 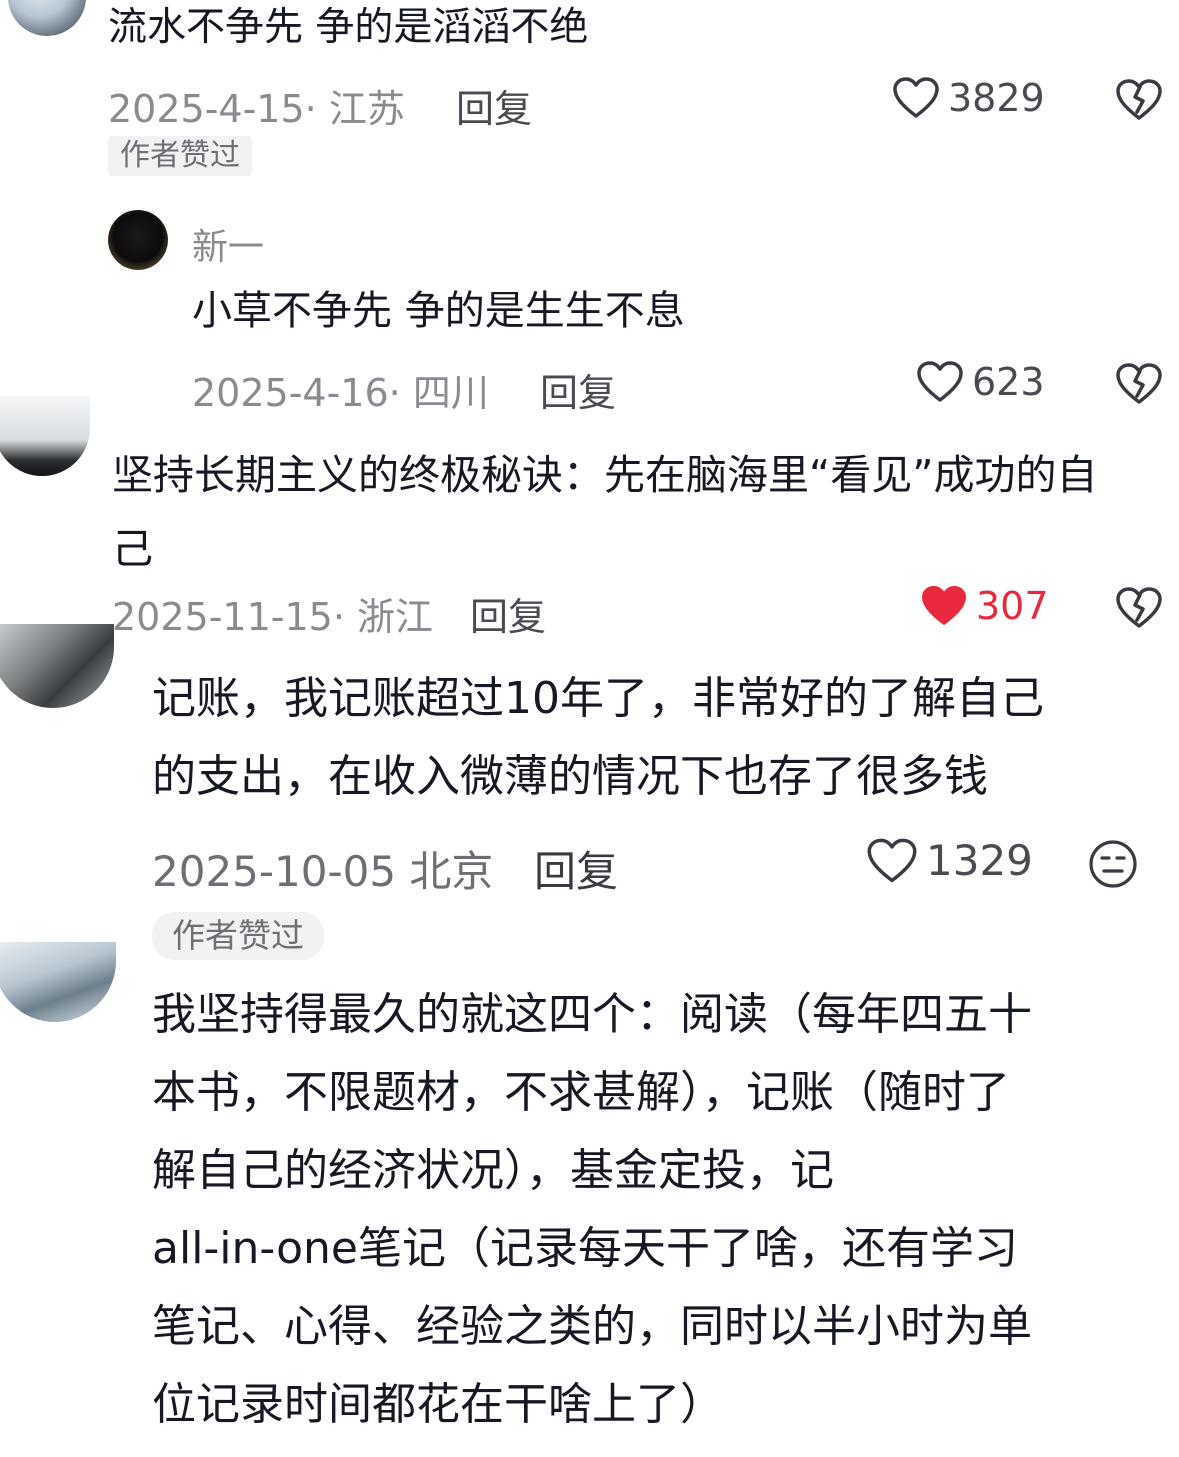 I want to click on reply-avatar, so click(x=138, y=240).